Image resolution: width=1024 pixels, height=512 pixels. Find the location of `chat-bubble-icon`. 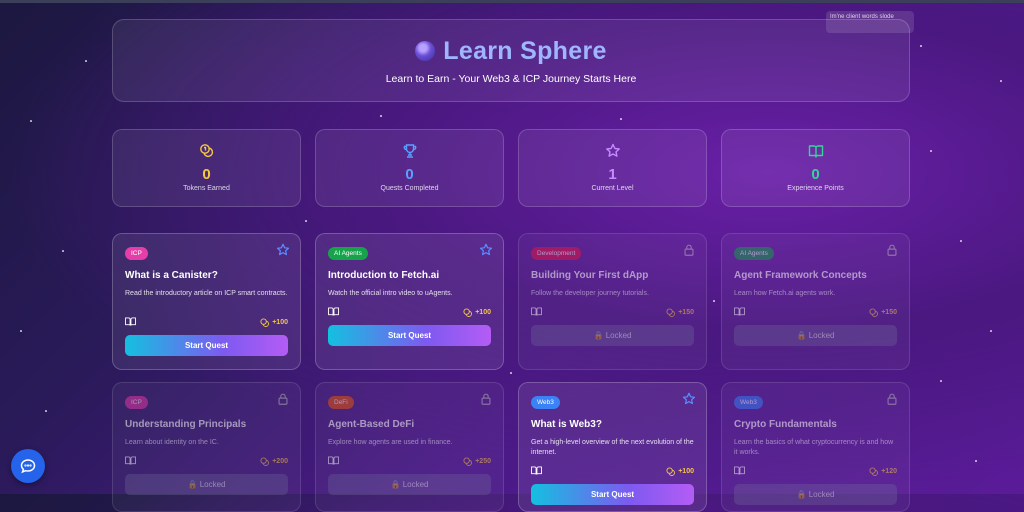

chat-bubble-icon is located at coordinates (28, 466).